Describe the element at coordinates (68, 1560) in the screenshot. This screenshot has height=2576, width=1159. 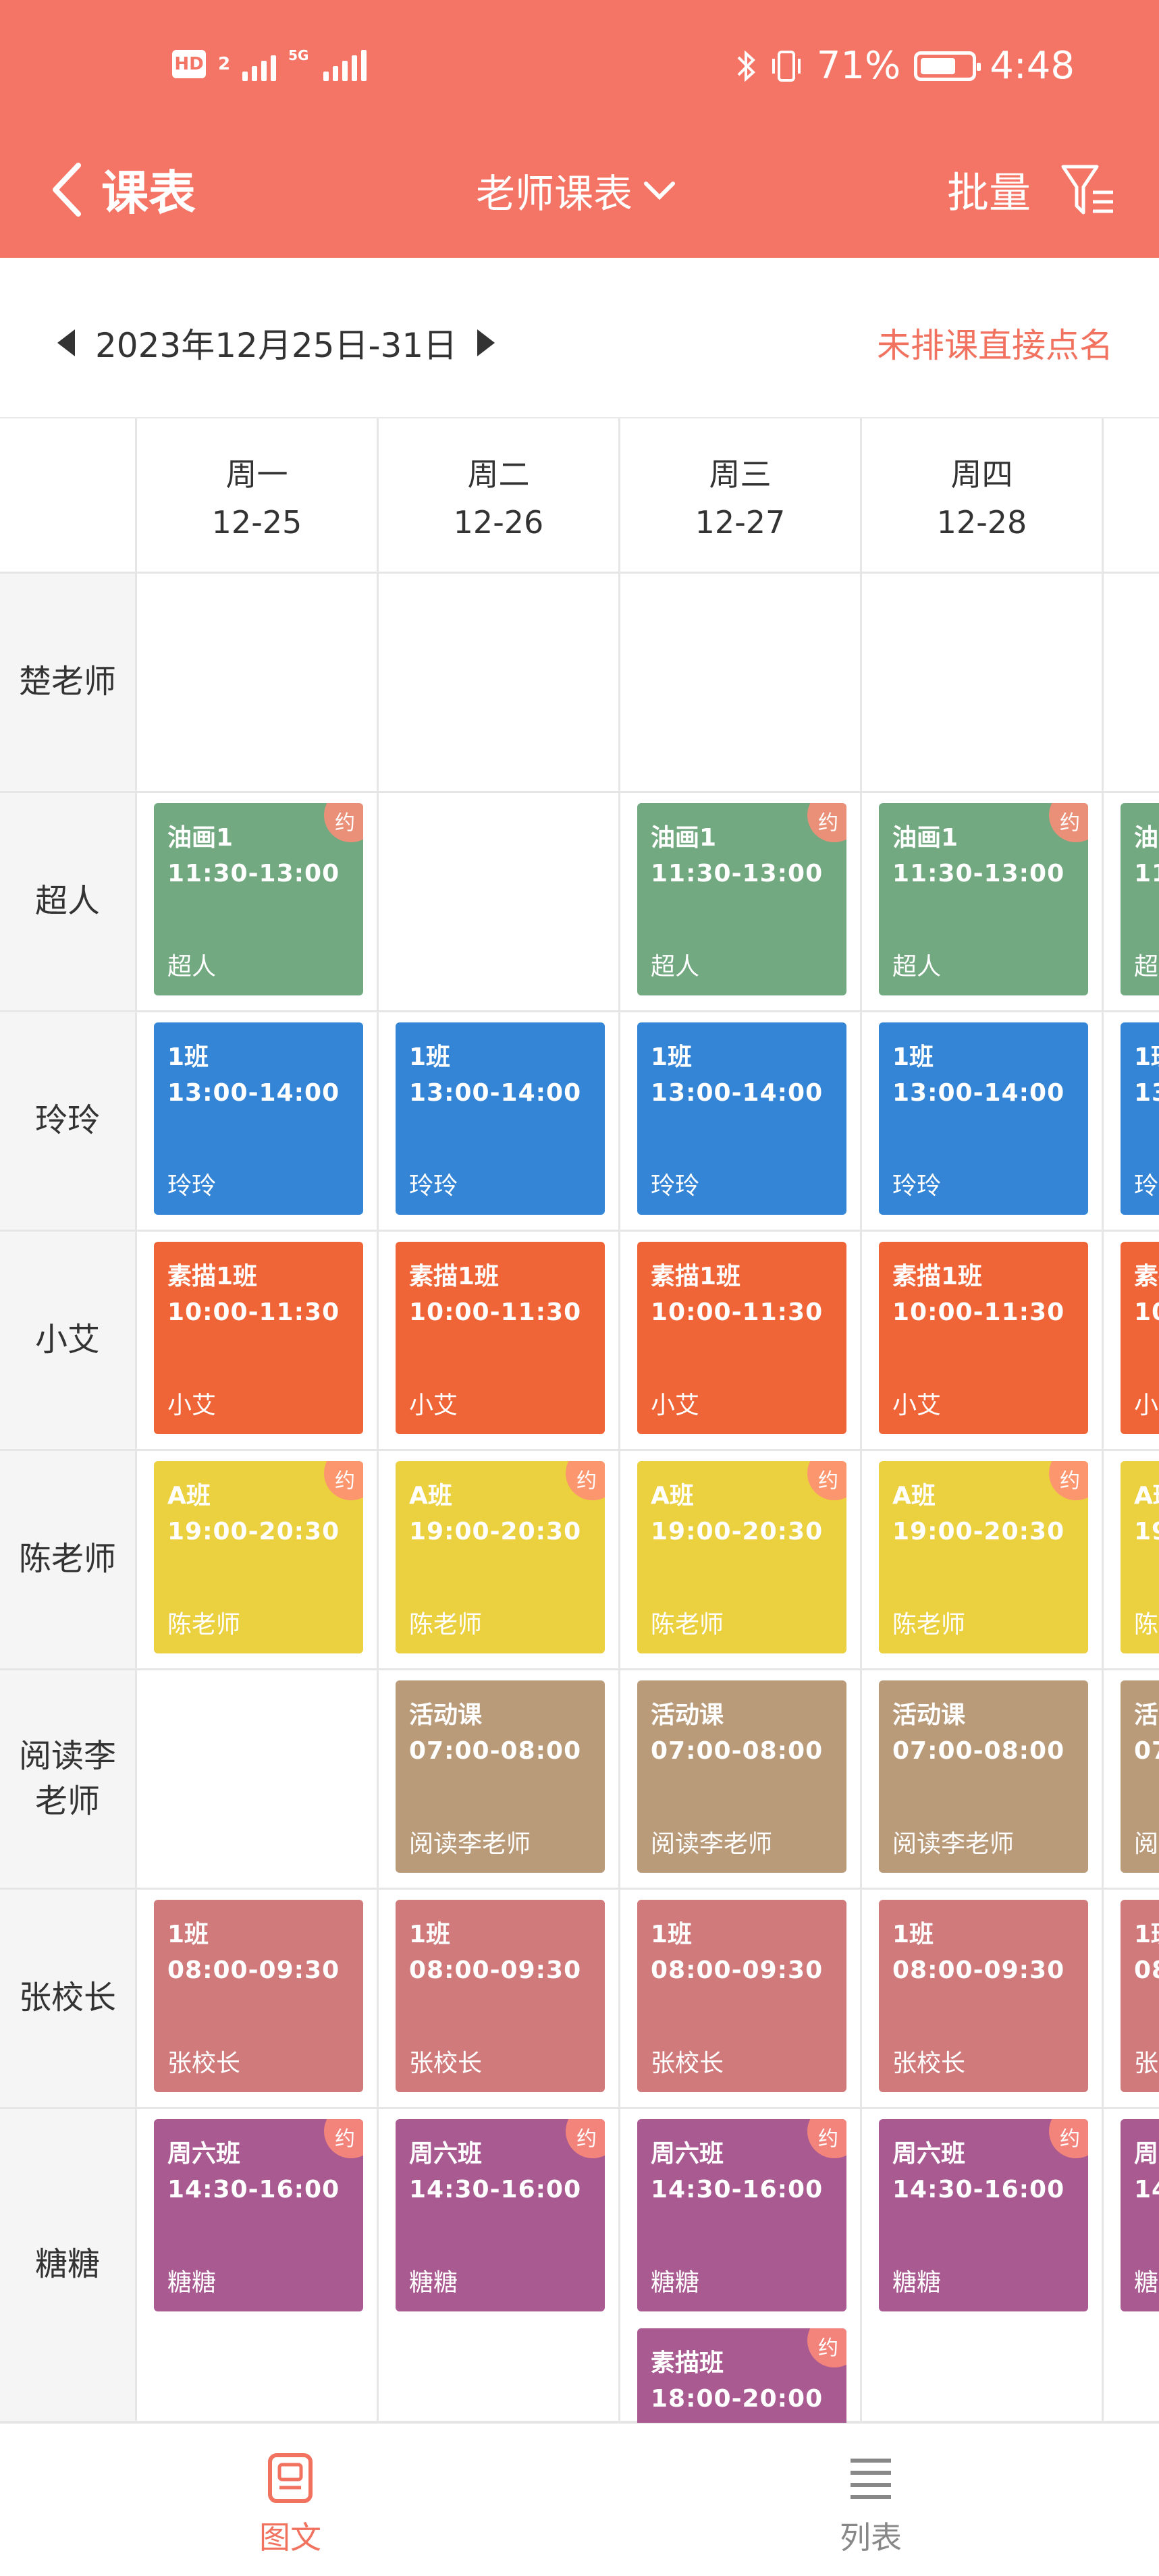
I see `teacher-name: 陈老师` at that location.